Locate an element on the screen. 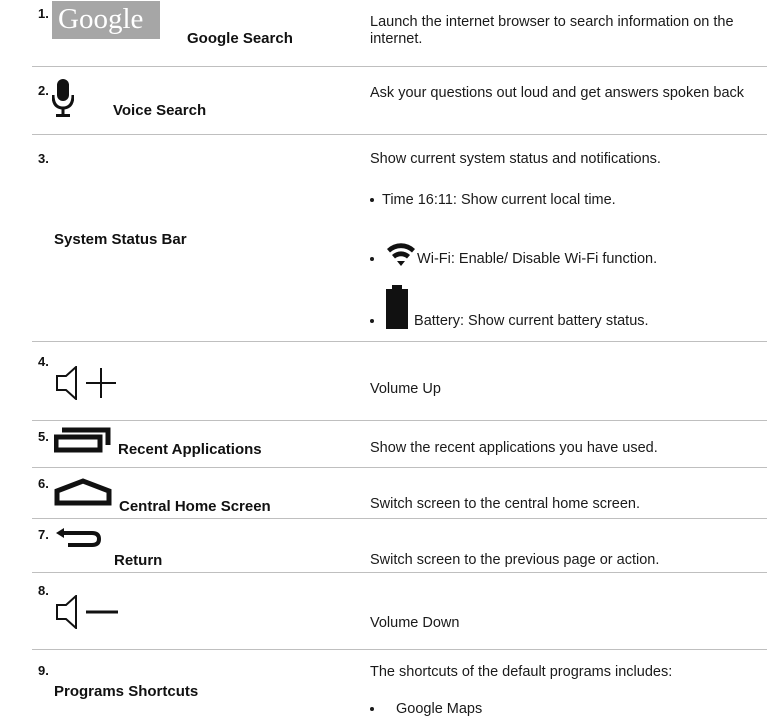 This screenshot has width=767, height=721. row-number: 1. is located at coordinates (43, 13).